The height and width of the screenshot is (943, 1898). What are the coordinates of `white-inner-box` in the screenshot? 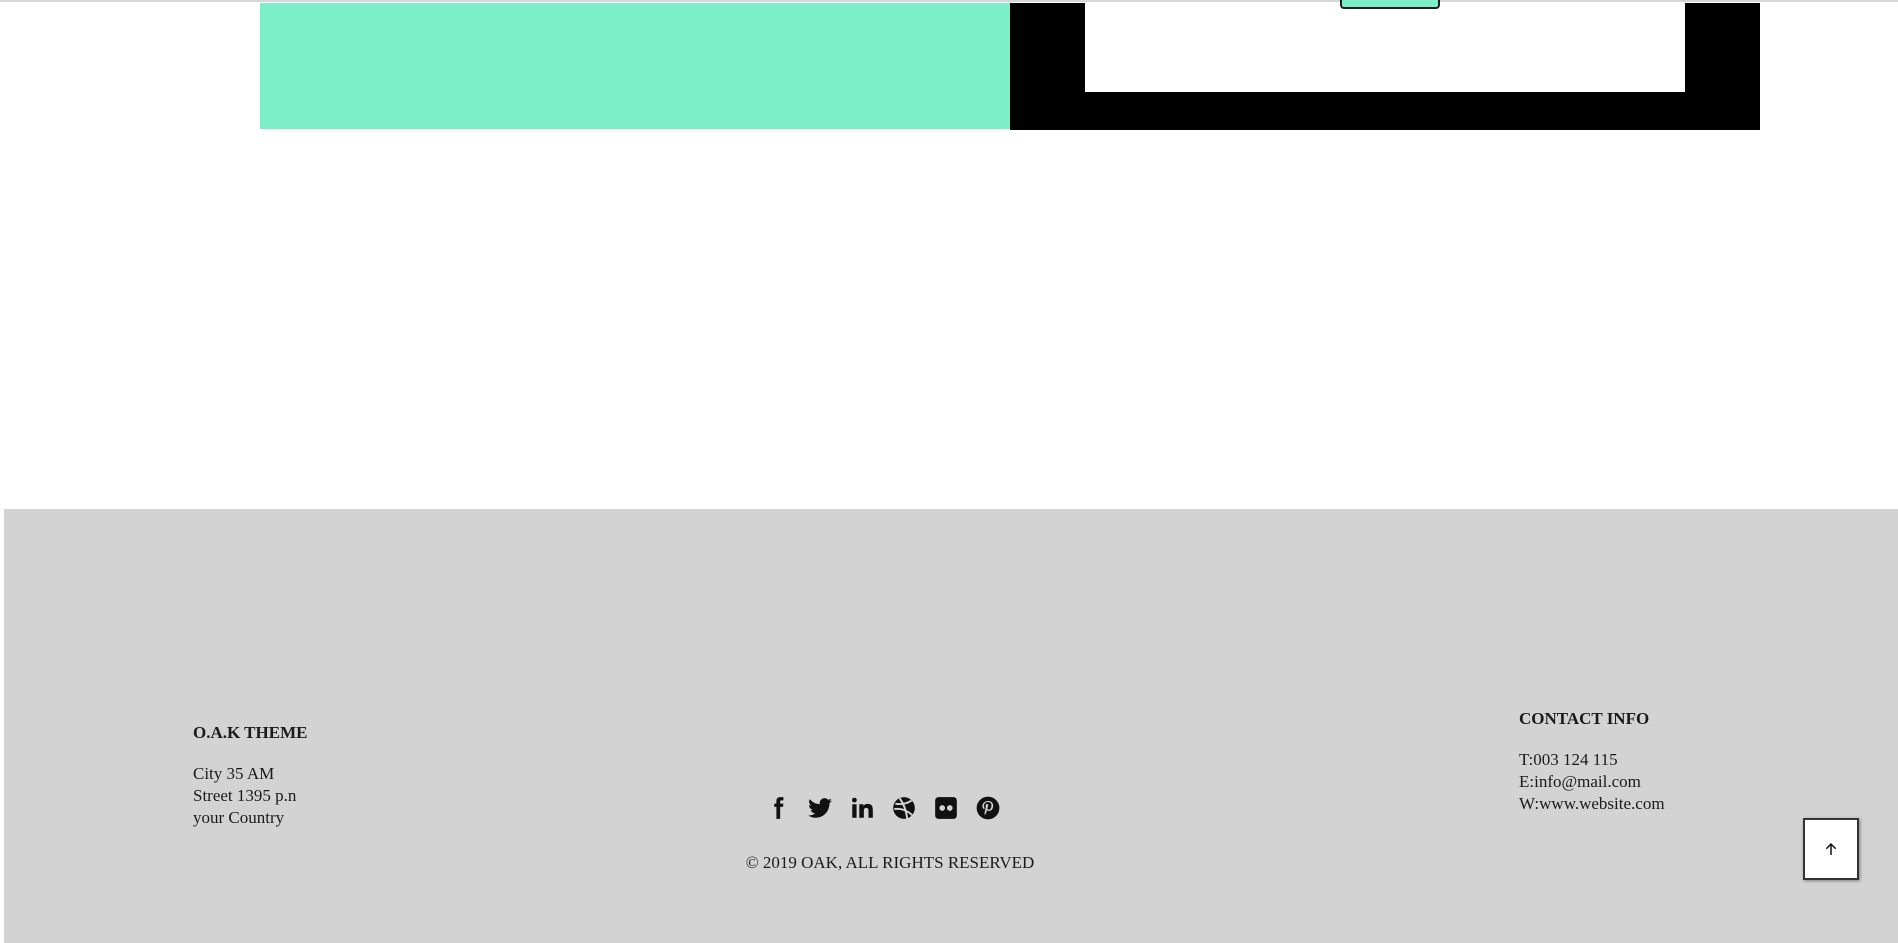 It's located at (1385, 46).